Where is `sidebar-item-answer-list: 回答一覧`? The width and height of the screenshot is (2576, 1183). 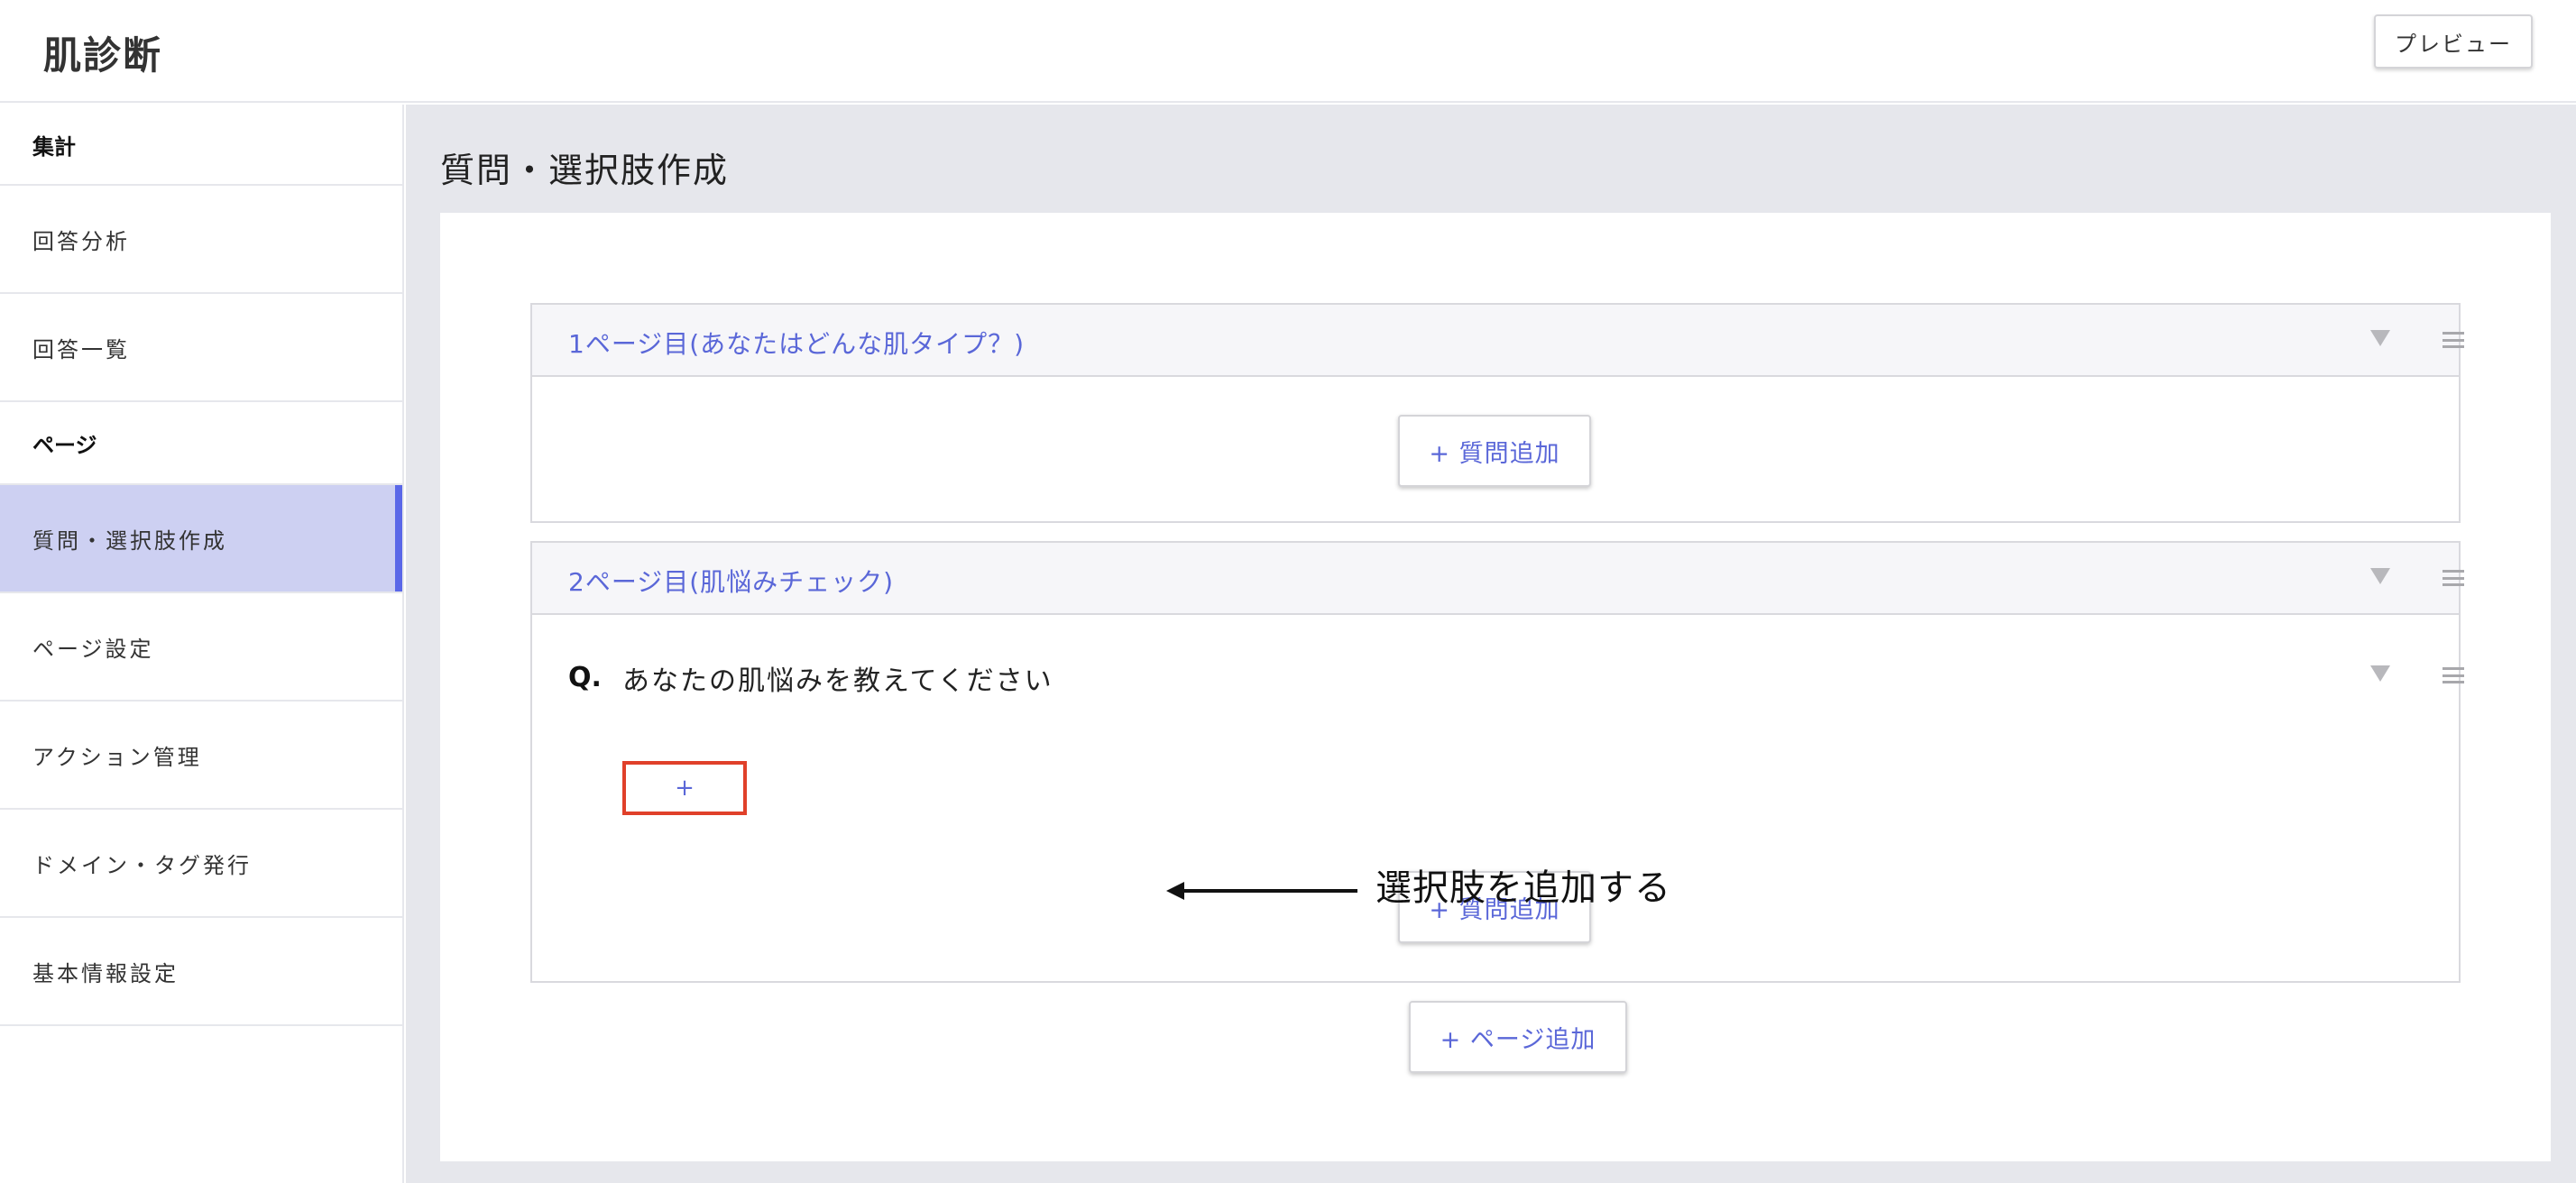
sidebar-item-answer-list: 回答一覧 is located at coordinates (201, 348).